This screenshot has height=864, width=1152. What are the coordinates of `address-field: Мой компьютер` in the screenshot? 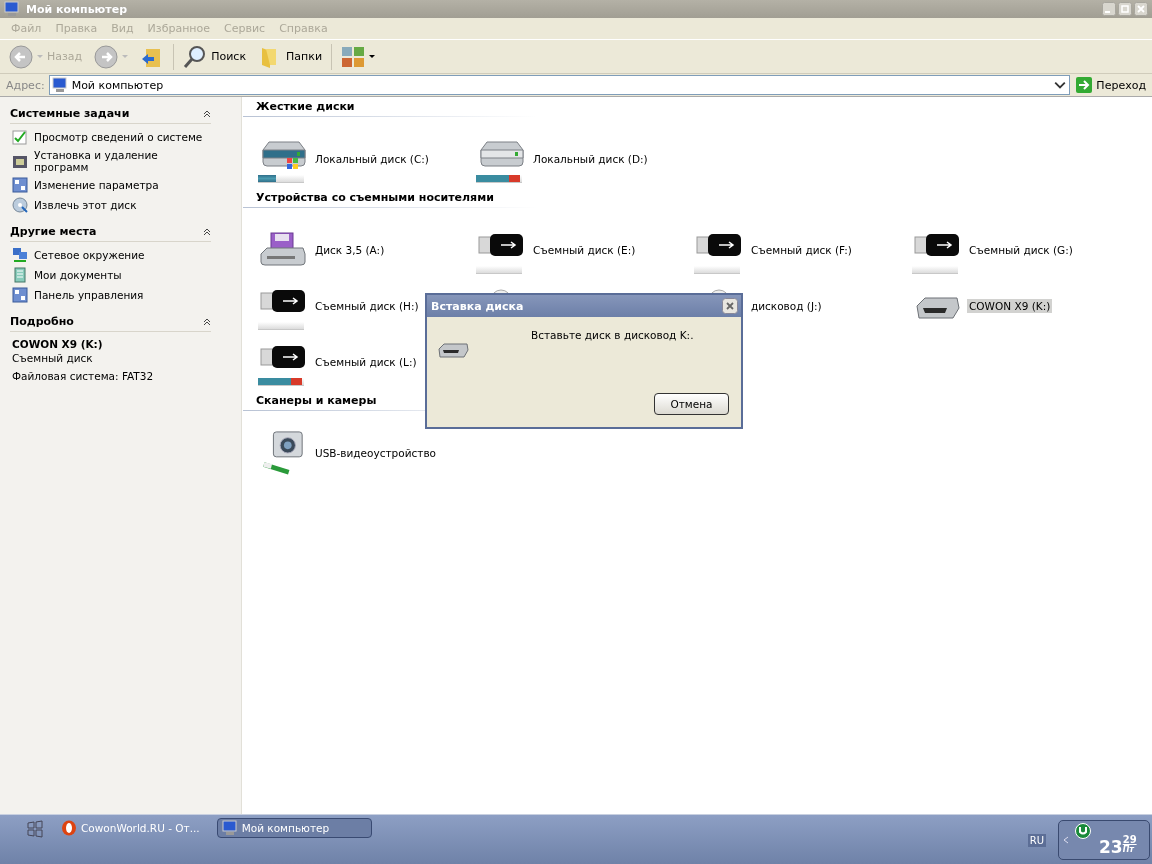 It's located at (559, 85).